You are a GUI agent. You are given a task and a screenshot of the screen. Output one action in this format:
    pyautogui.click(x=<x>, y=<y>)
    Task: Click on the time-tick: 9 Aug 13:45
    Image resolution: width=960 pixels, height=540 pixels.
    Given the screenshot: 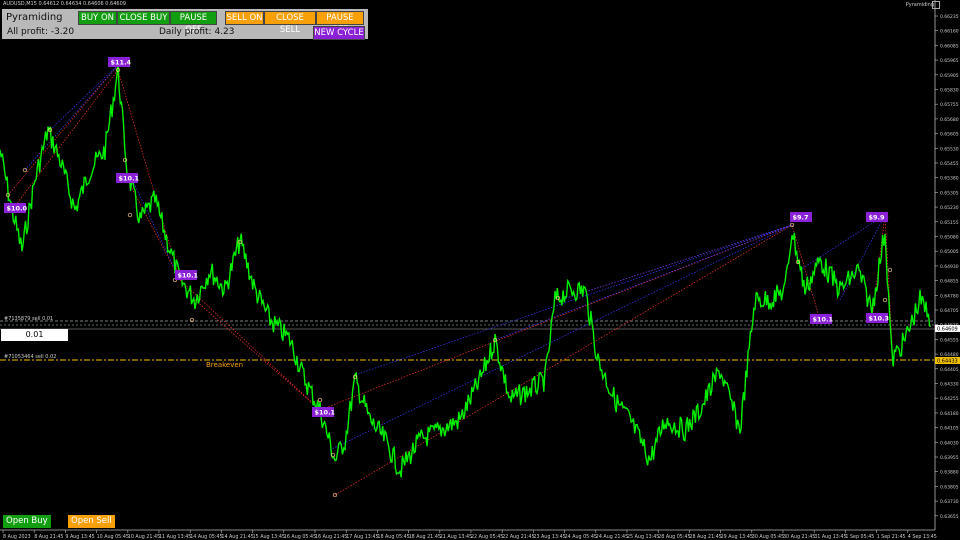 What is the action you would take?
    pyautogui.click(x=79, y=537)
    